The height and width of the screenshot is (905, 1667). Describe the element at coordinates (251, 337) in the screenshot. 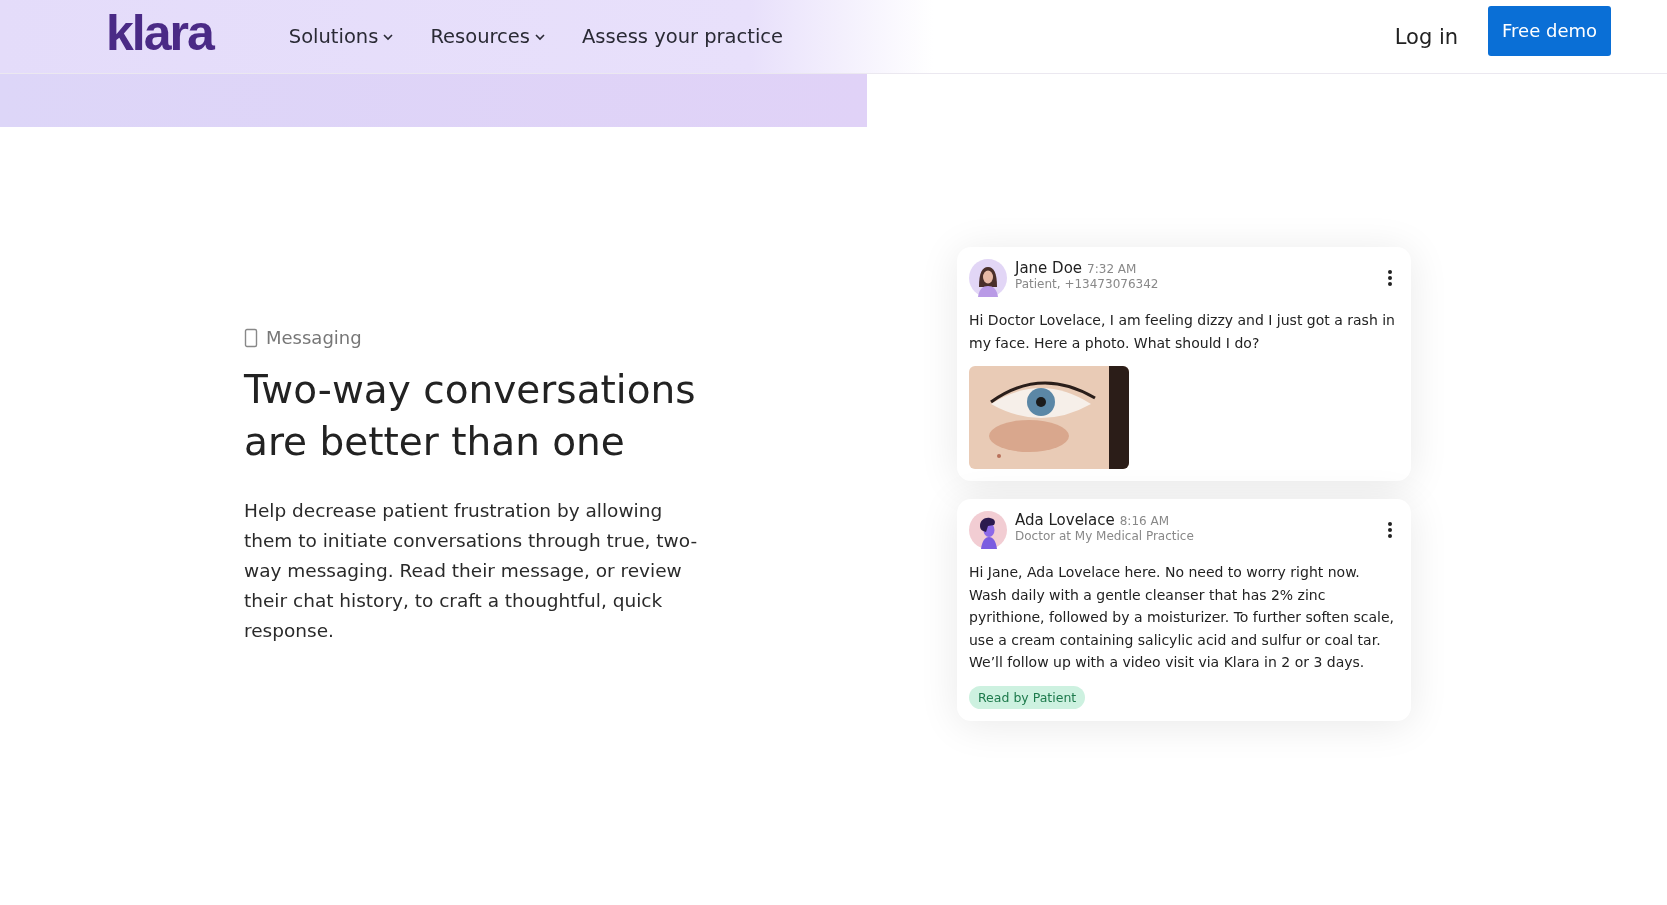

I see `phone-icon` at that location.